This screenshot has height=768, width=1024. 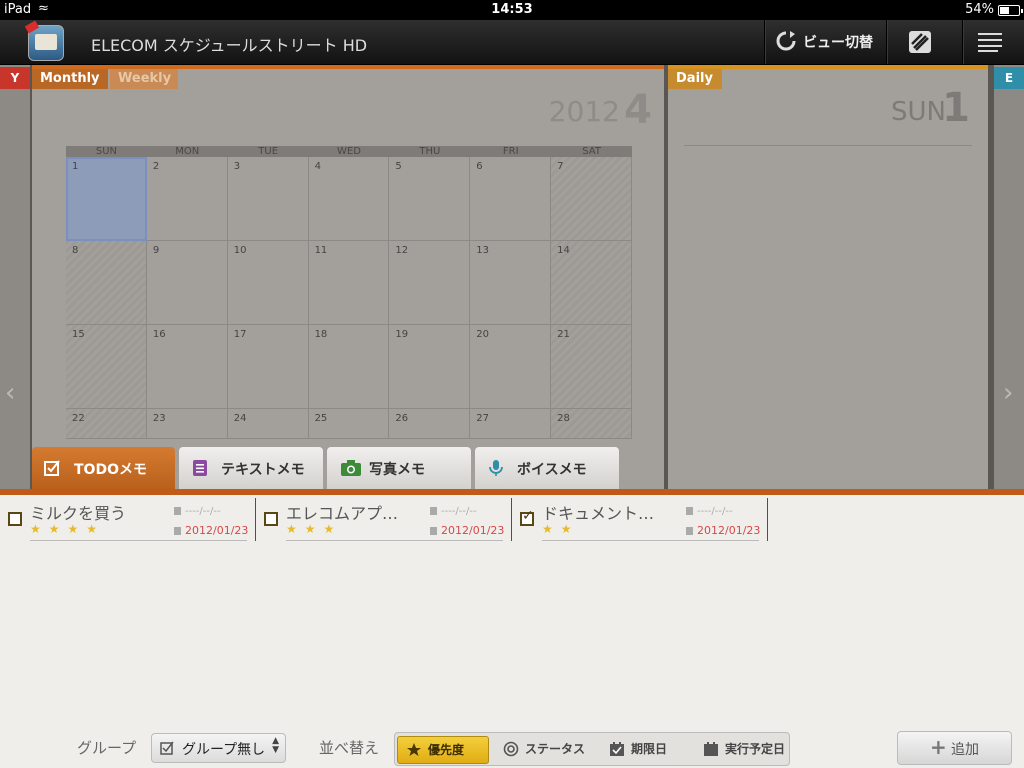 What do you see at coordinates (786, 41) in the screenshot?
I see `refresh-icon` at bounding box center [786, 41].